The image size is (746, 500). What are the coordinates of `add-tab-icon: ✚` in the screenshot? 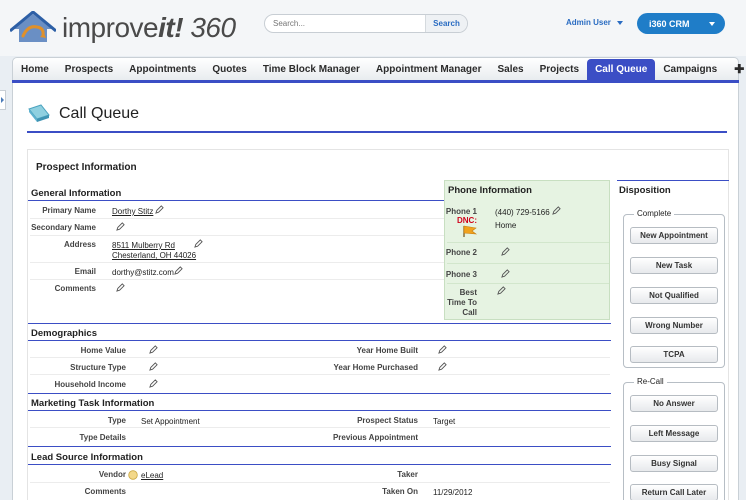 It's located at (735, 69).